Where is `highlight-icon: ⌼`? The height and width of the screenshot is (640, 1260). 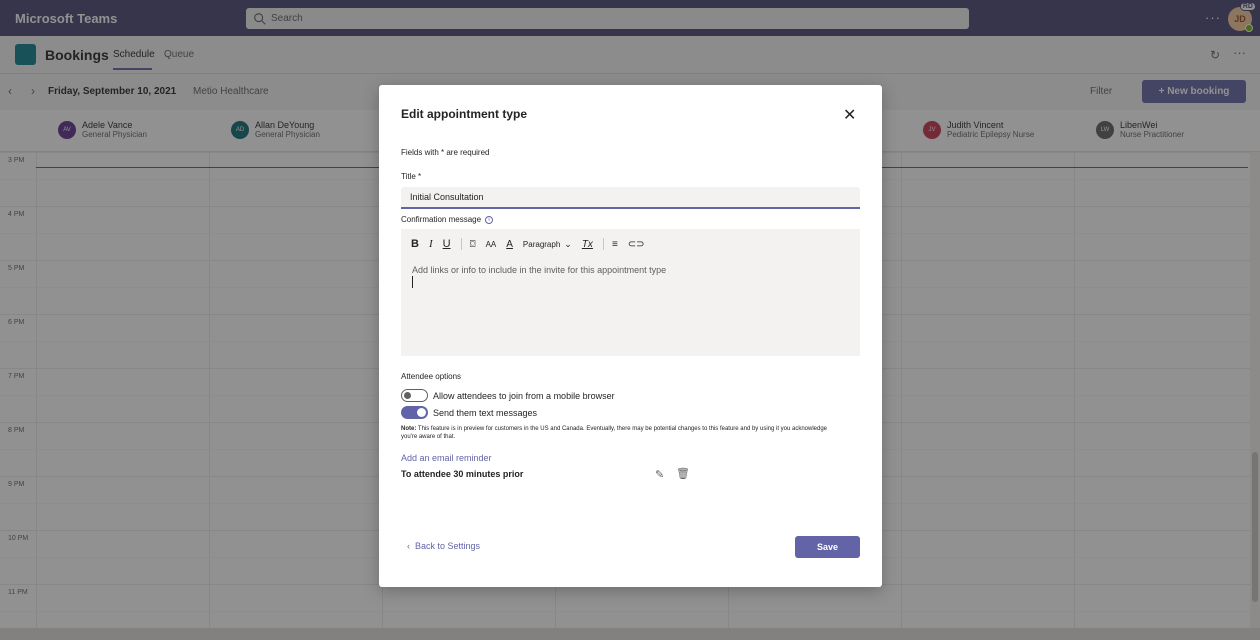 highlight-icon: ⌼ is located at coordinates (473, 244).